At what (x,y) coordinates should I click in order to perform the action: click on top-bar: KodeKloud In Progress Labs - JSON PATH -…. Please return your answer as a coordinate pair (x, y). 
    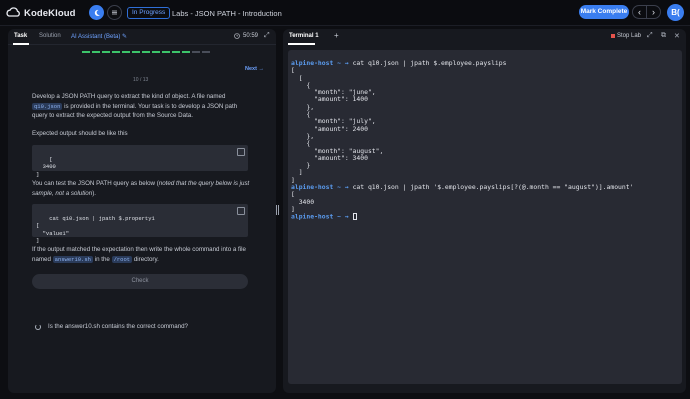
    Looking at the image, I should click on (345, 13).